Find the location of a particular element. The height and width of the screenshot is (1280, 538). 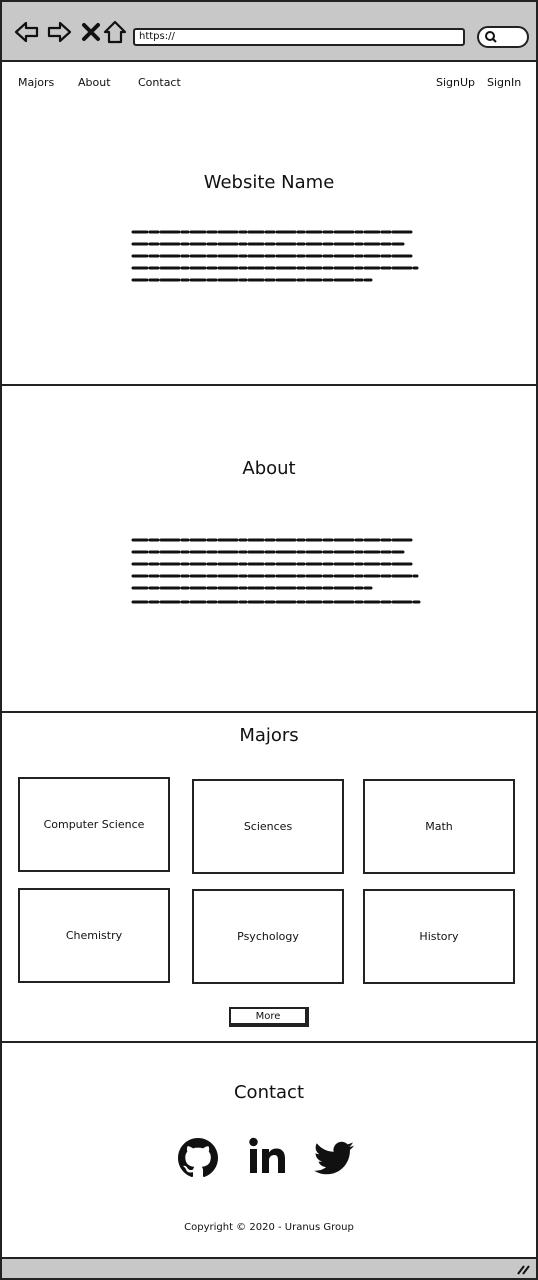

nav-majors-link: Majors is located at coordinates (36, 82).